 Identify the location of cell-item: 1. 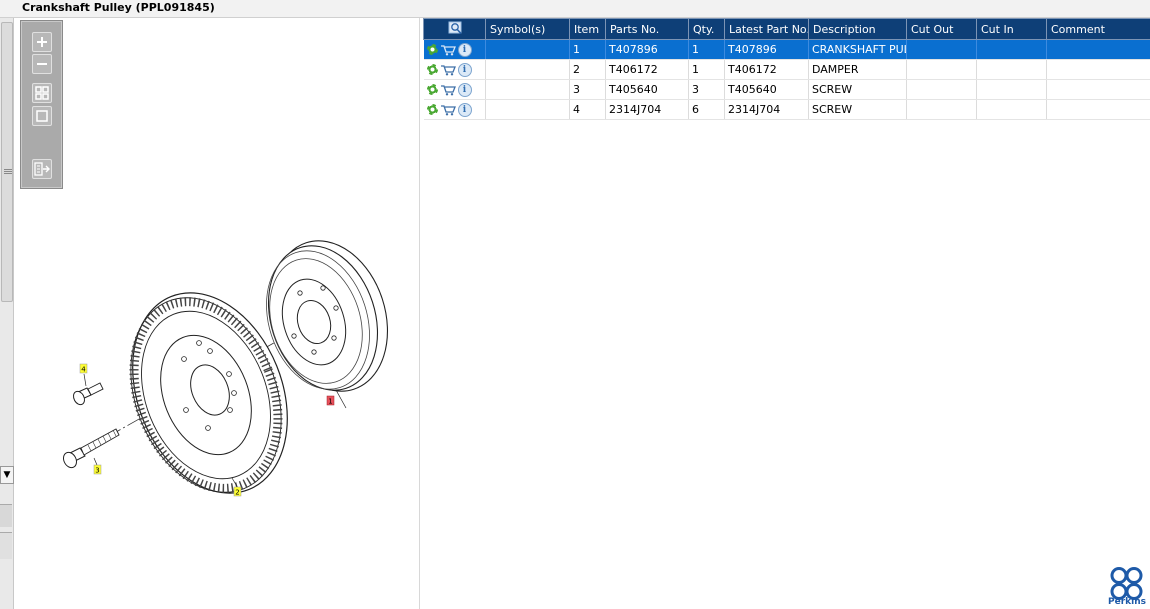
(587, 49).